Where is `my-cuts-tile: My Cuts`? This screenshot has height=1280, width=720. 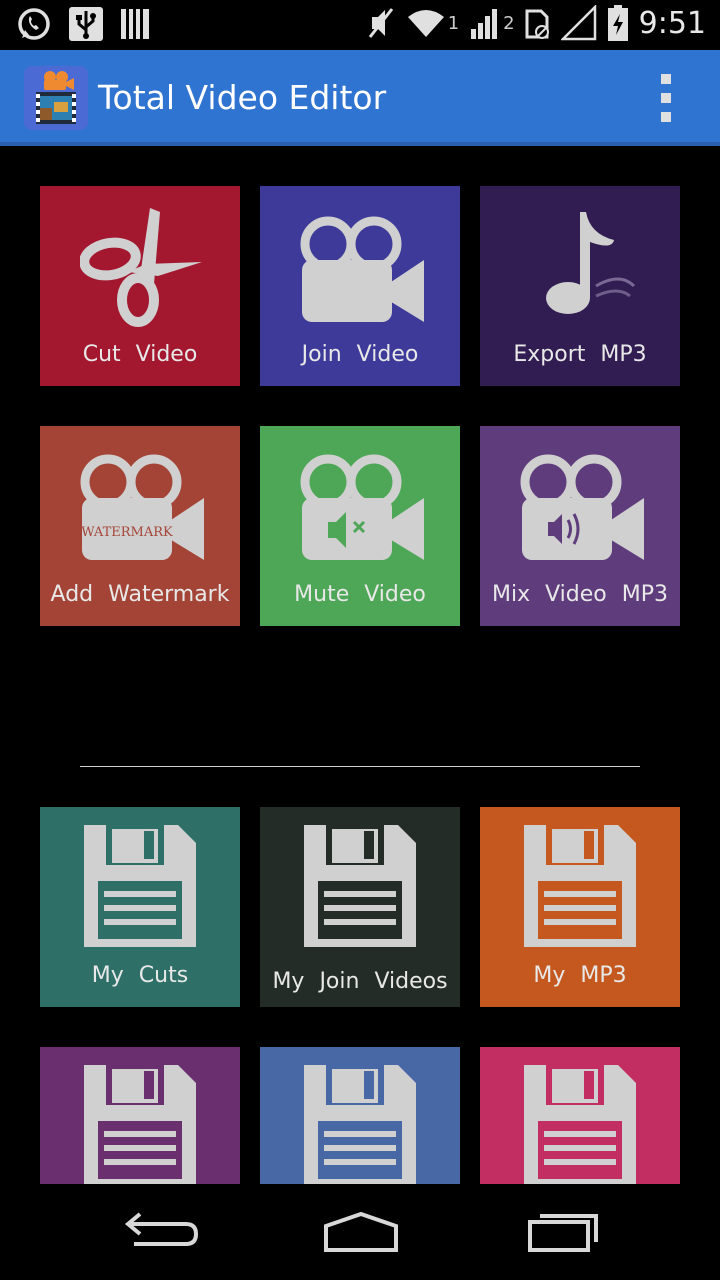 my-cuts-tile: My Cuts is located at coordinates (140, 907).